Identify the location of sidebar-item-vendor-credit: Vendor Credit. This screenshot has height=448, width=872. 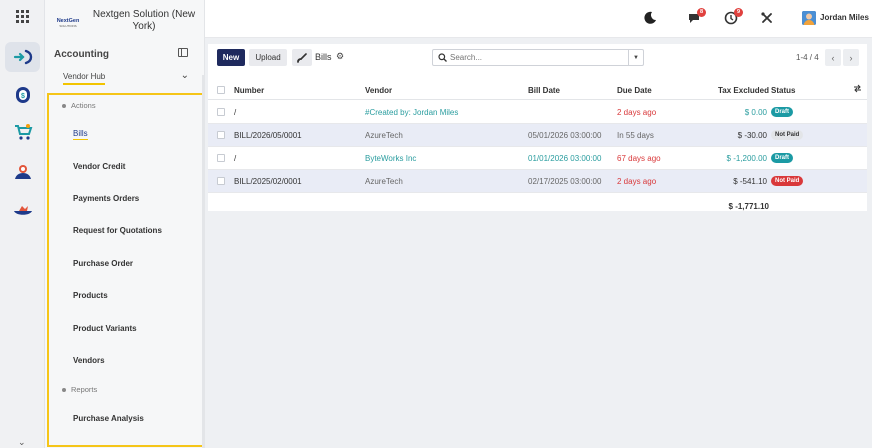
(99, 166).